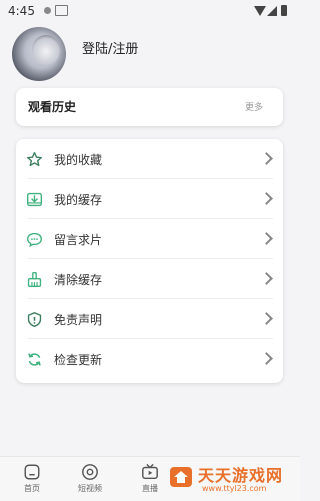 The height and width of the screenshot is (501, 320). Describe the element at coordinates (150, 471) in the screenshot. I see `tv-icon` at that location.